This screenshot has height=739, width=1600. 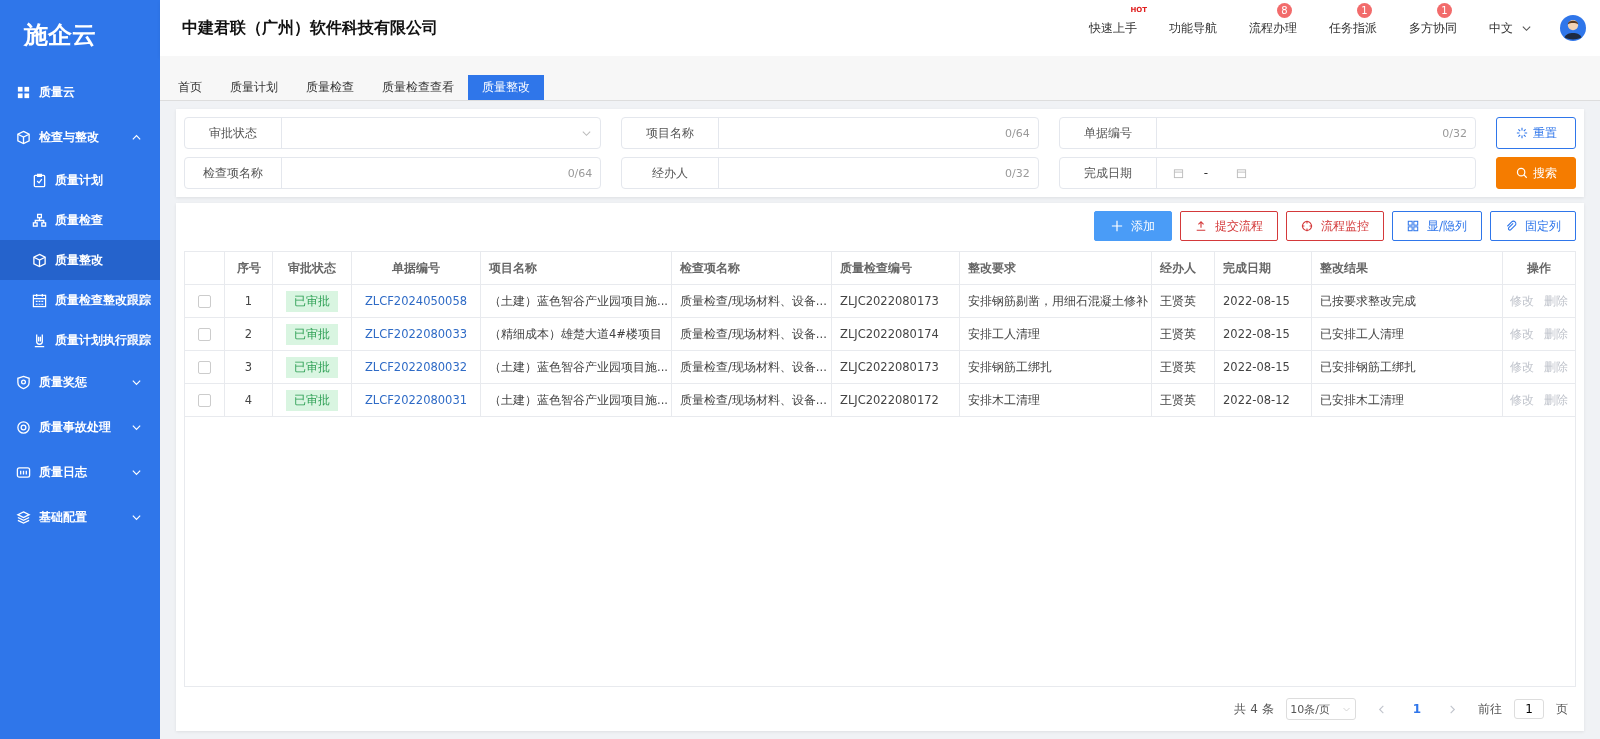 What do you see at coordinates (1362, 400) in the screenshot?
I see `table-cell: 已安排木工清理` at bounding box center [1362, 400].